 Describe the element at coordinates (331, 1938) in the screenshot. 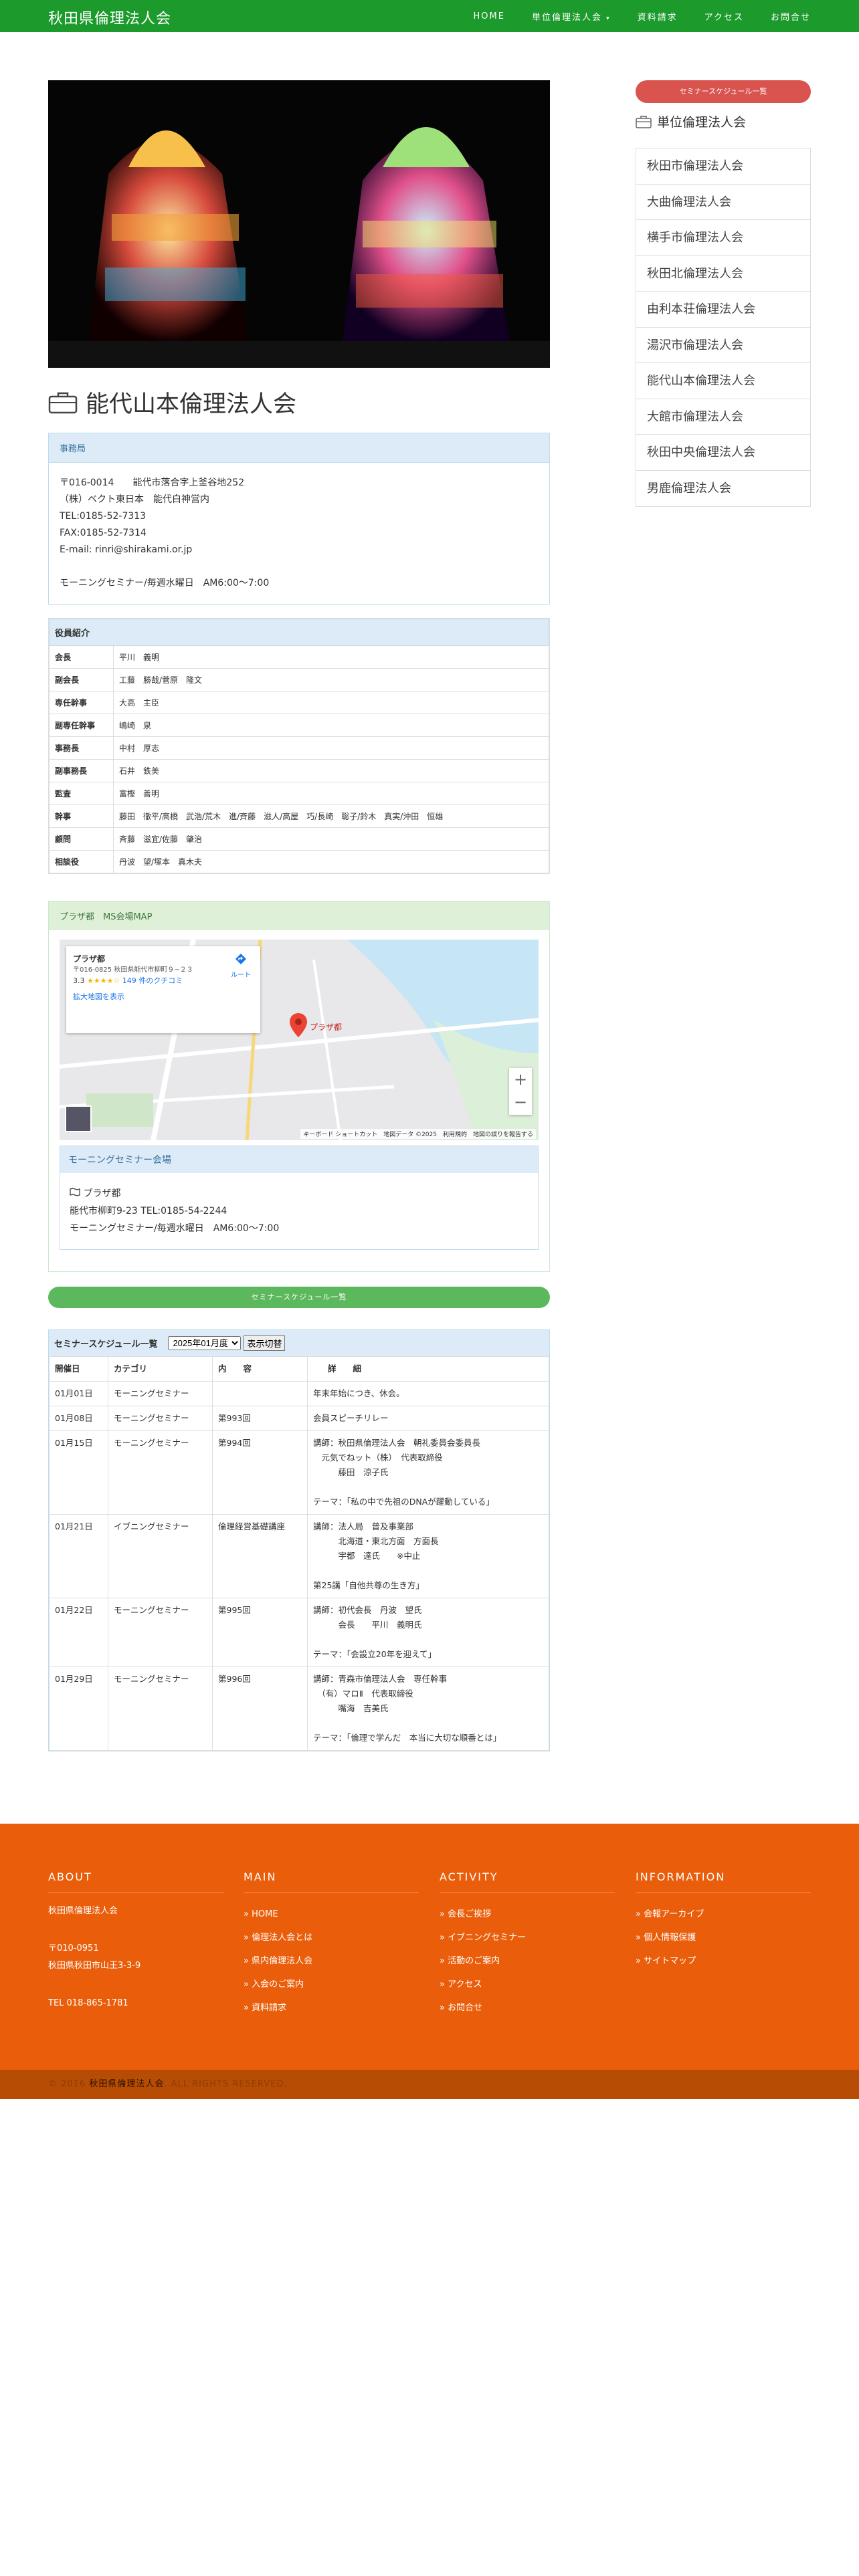

I see `footer-link: » 倫理法人会とは` at that location.